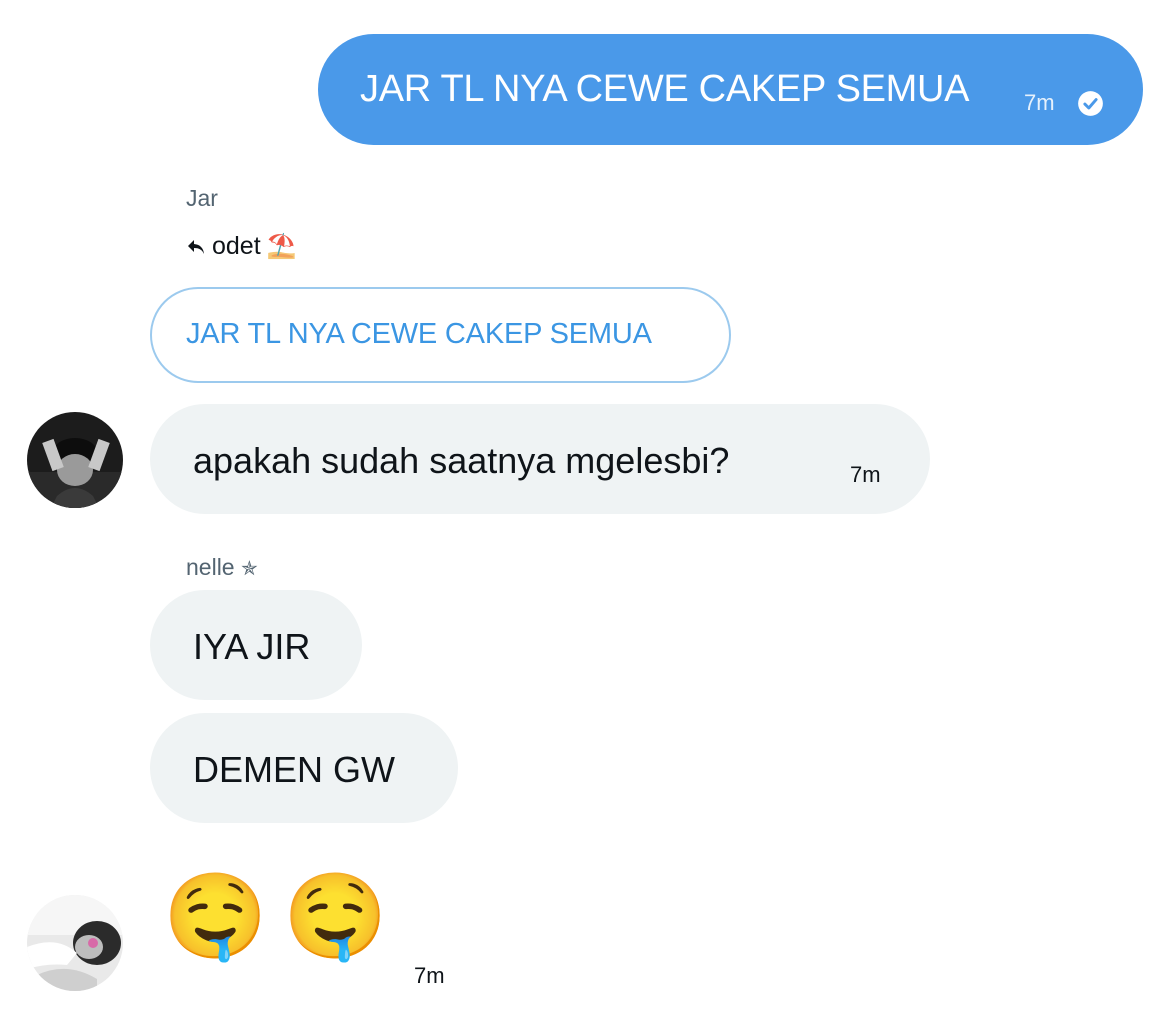  I want to click on sent-message-text: JAR TL NYA CEWE CAKEP SEMUA, so click(665, 89).